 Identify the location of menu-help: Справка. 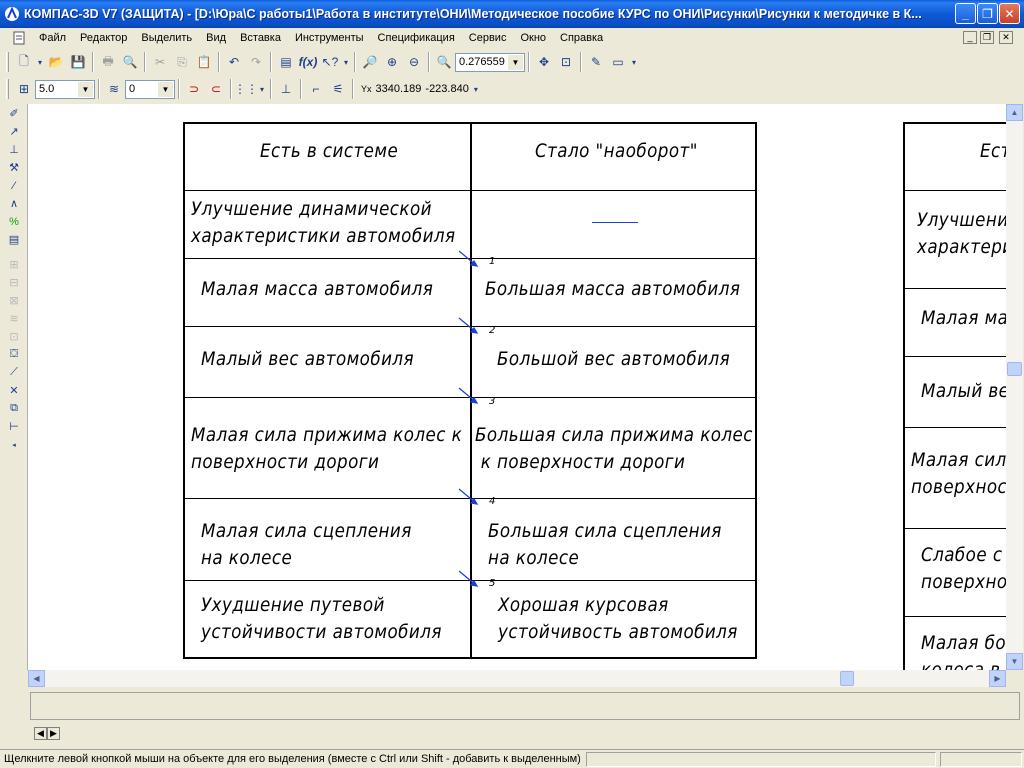
(581, 38).